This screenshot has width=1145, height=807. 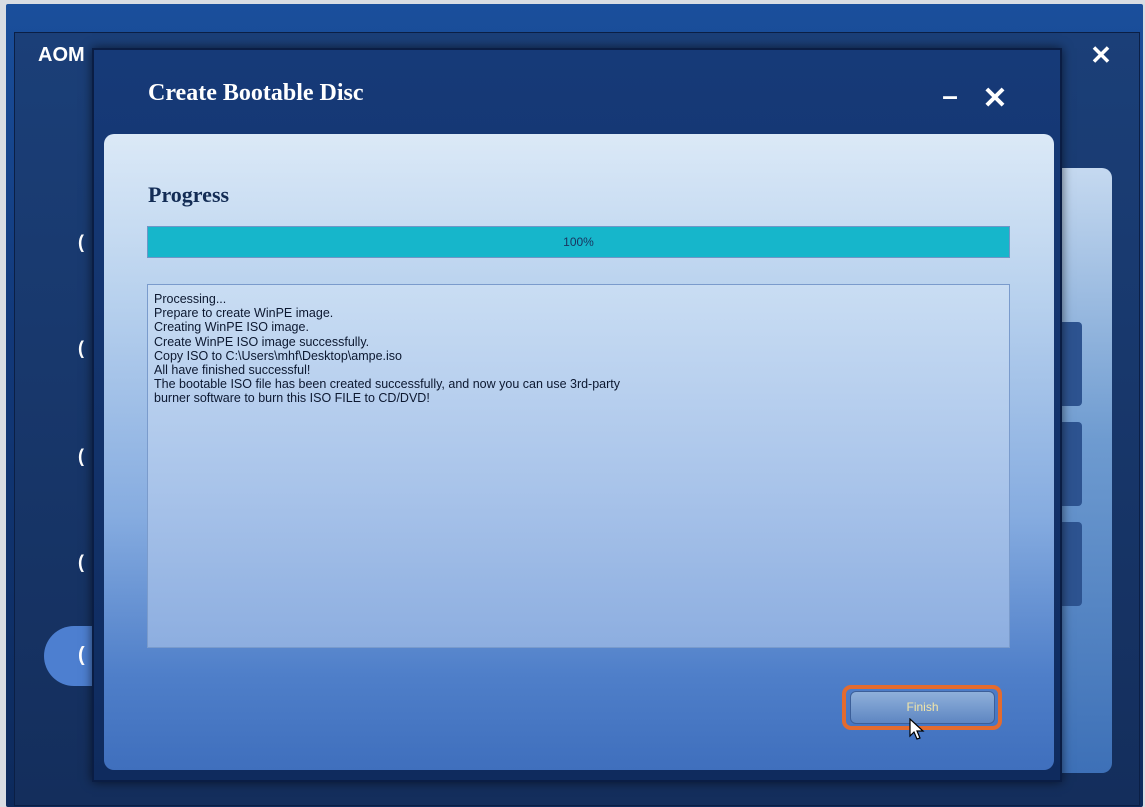 What do you see at coordinates (917, 729) in the screenshot?
I see `mouse-cursor-icon` at bounding box center [917, 729].